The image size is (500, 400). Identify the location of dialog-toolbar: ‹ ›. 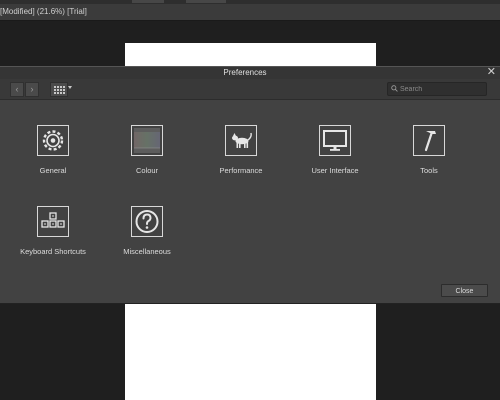
(250, 89).